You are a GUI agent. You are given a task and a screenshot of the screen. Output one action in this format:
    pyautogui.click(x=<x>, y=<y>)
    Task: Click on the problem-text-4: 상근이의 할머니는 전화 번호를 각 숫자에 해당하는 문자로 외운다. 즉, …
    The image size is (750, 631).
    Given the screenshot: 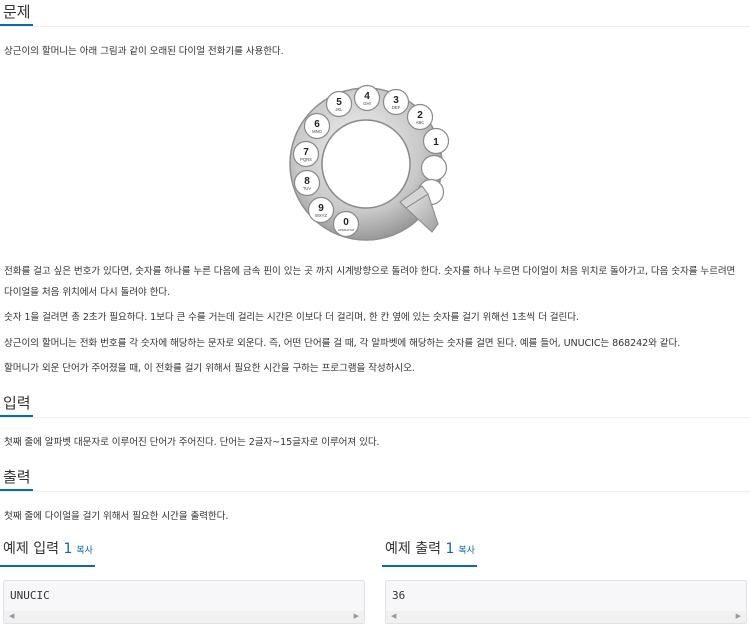 What is the action you would take?
    pyautogui.click(x=342, y=343)
    